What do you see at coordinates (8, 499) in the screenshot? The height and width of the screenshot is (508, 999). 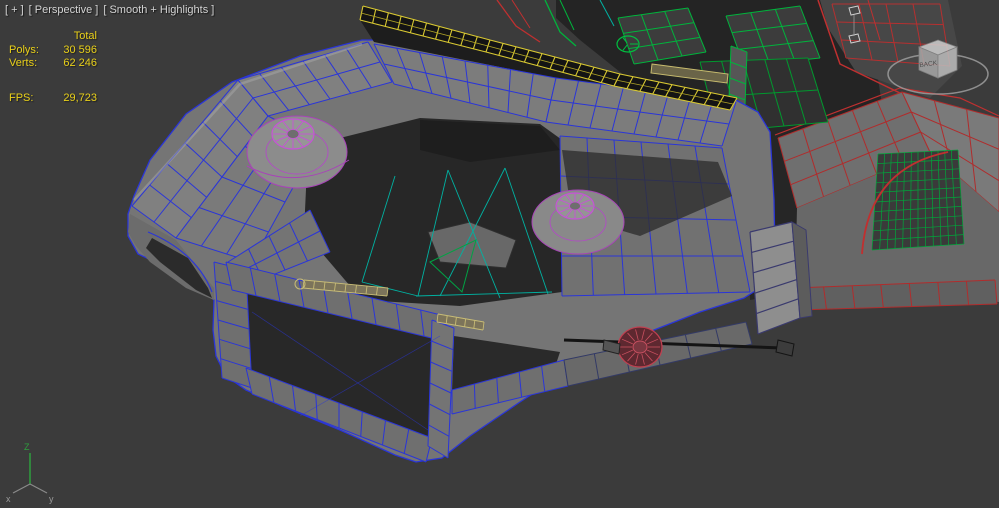 I see `axis-x-label: x` at bounding box center [8, 499].